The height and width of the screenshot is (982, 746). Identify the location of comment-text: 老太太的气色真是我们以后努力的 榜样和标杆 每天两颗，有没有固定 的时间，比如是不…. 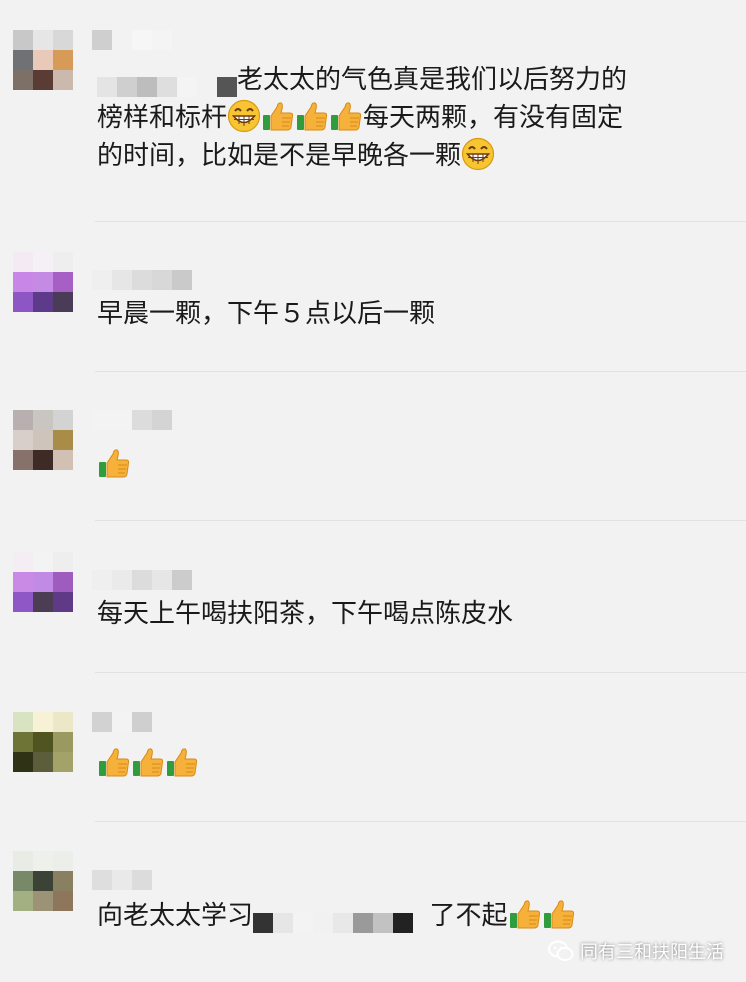
(406, 118).